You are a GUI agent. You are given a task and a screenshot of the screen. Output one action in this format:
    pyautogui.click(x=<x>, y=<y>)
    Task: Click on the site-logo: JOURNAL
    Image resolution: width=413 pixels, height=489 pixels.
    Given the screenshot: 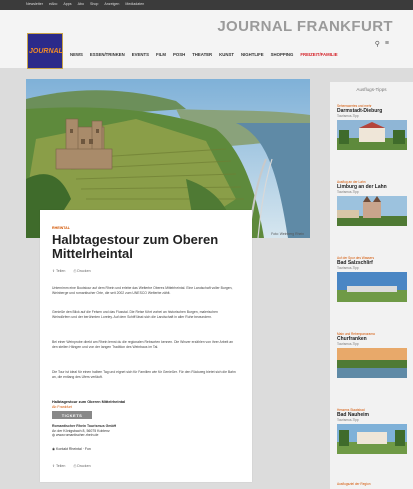 What is the action you would take?
    pyautogui.click(x=45, y=51)
    